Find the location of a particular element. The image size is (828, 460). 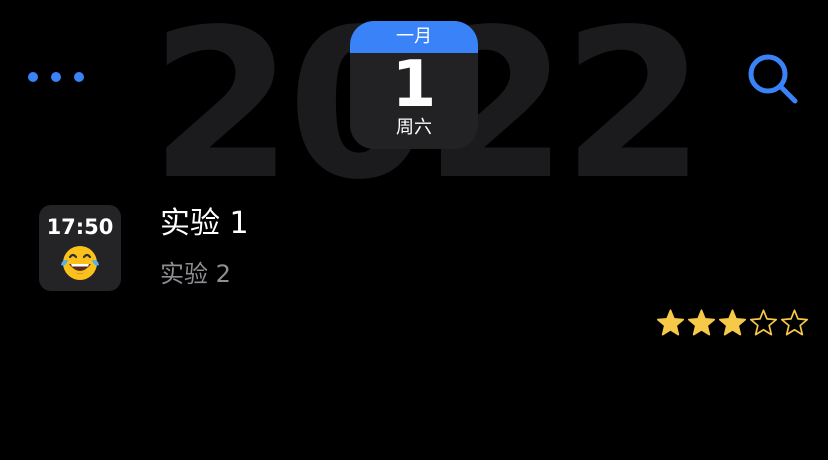

search-icon is located at coordinates (773, 79).